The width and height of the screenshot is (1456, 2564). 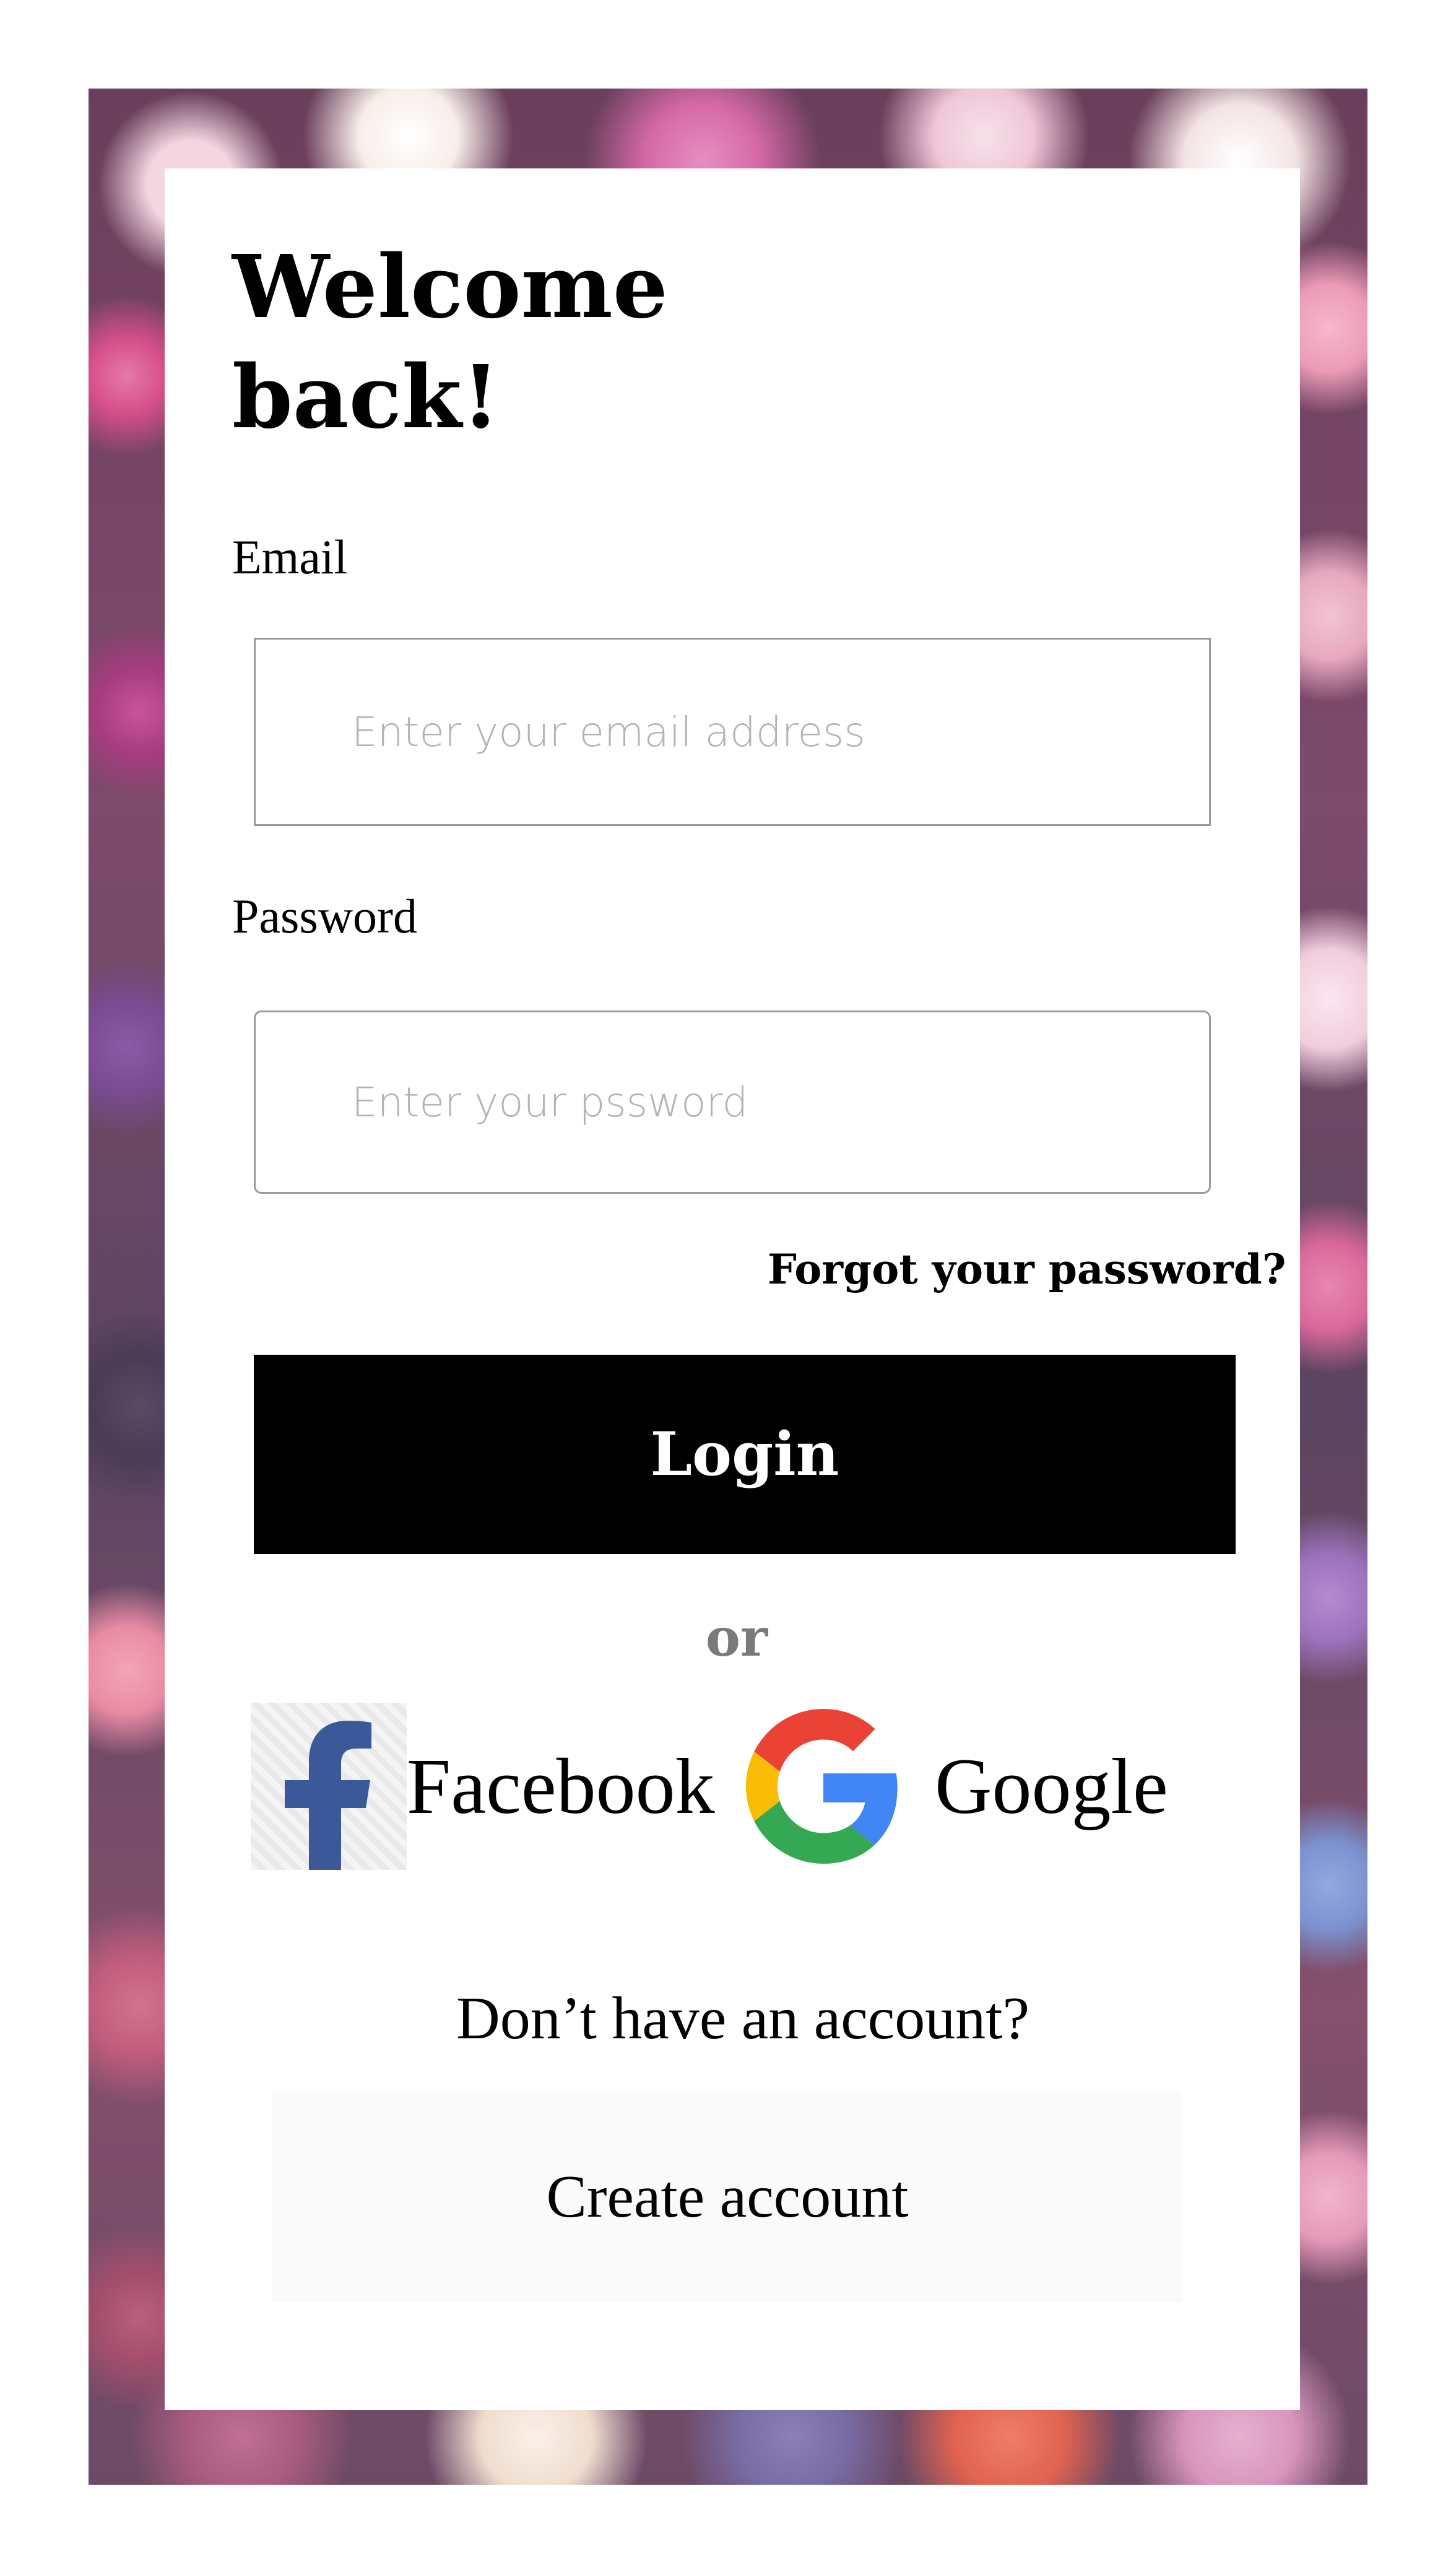 I want to click on google-login-button: Google, so click(x=955, y=1786).